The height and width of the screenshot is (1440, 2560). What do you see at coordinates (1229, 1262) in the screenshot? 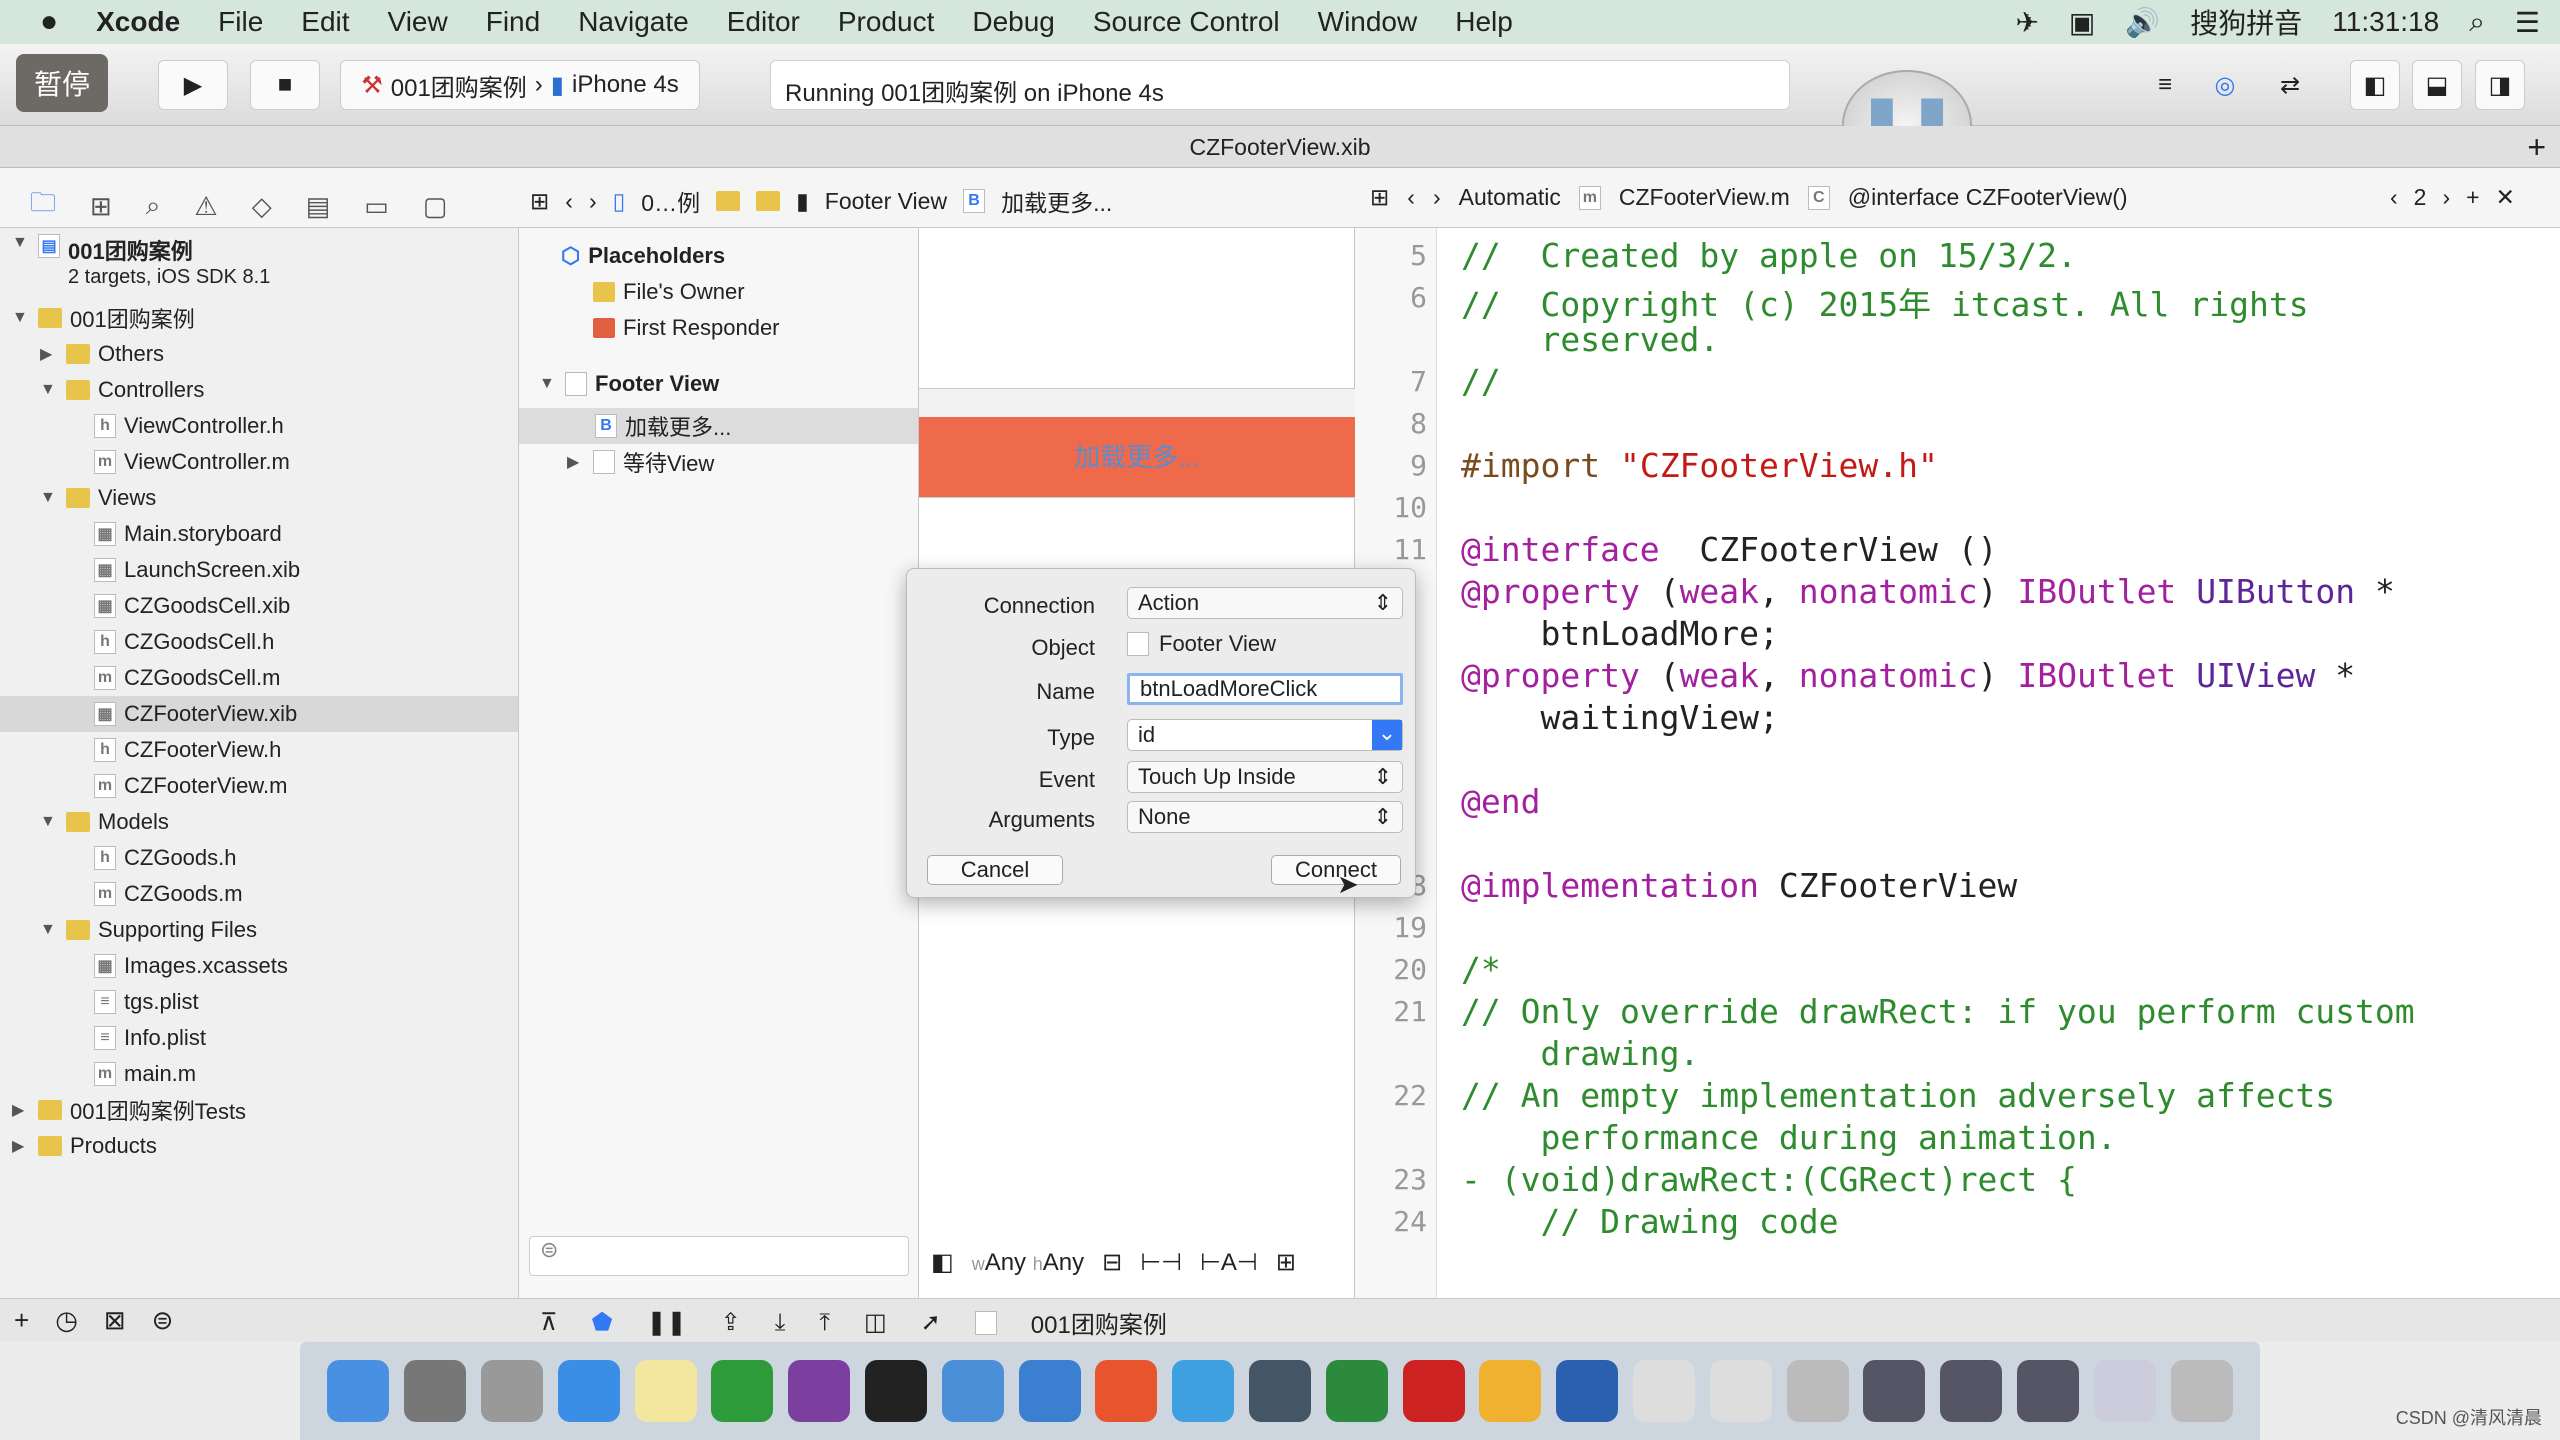
I see `resolve-icon: ⊢A⊣` at bounding box center [1229, 1262].